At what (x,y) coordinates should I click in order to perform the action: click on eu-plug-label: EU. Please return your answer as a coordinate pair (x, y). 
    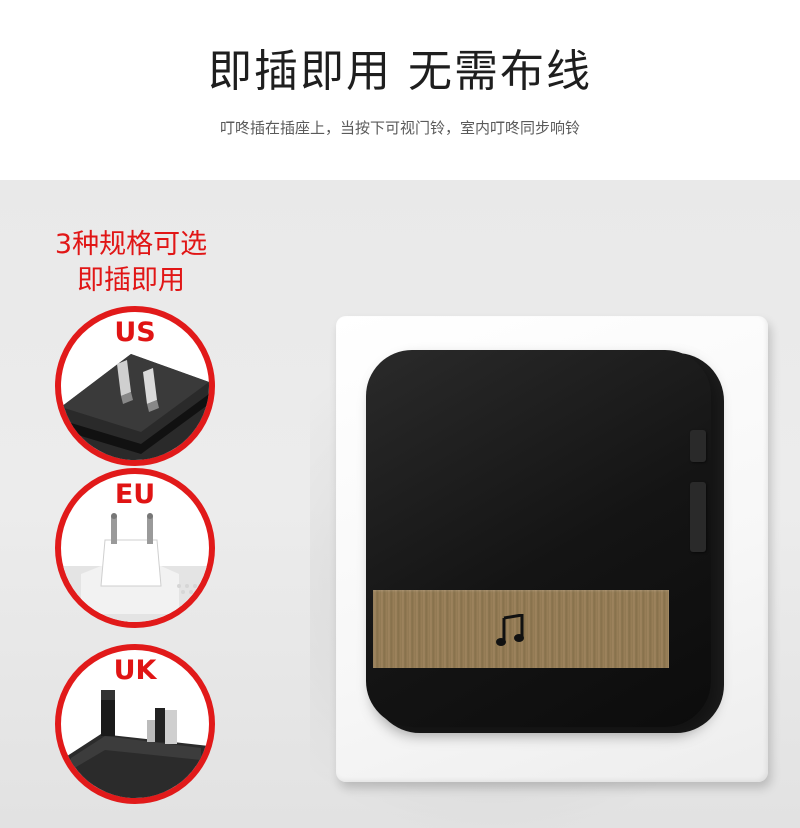
    Looking at the image, I should click on (135, 494).